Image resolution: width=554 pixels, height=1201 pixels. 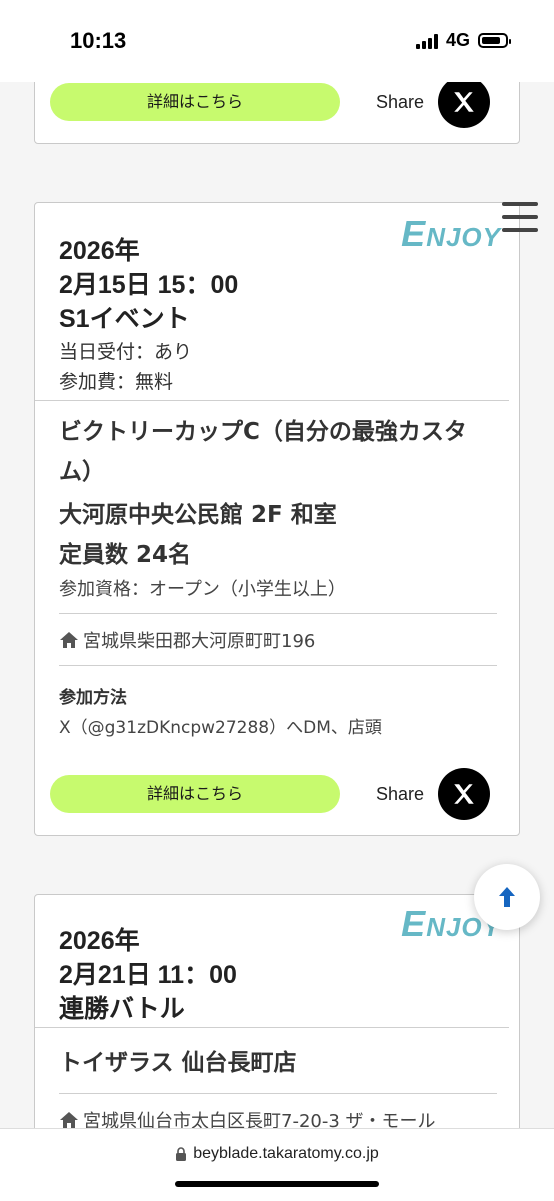 I want to click on menu-icon, so click(x=520, y=217).